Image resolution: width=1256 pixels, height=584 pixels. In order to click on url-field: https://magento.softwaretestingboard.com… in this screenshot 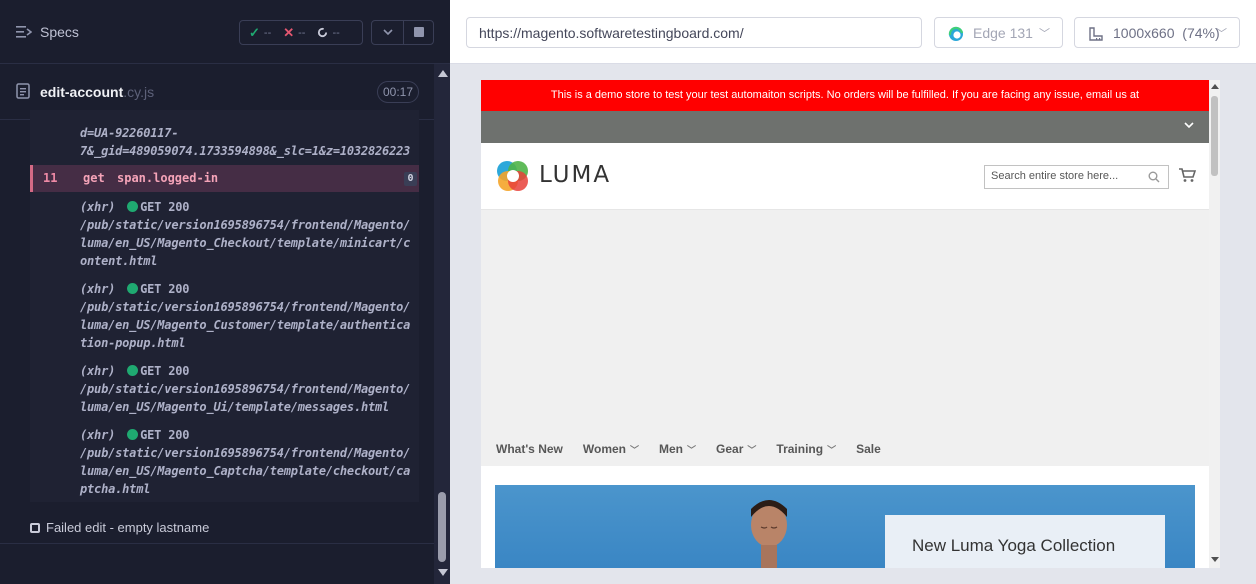, I will do `click(694, 32)`.